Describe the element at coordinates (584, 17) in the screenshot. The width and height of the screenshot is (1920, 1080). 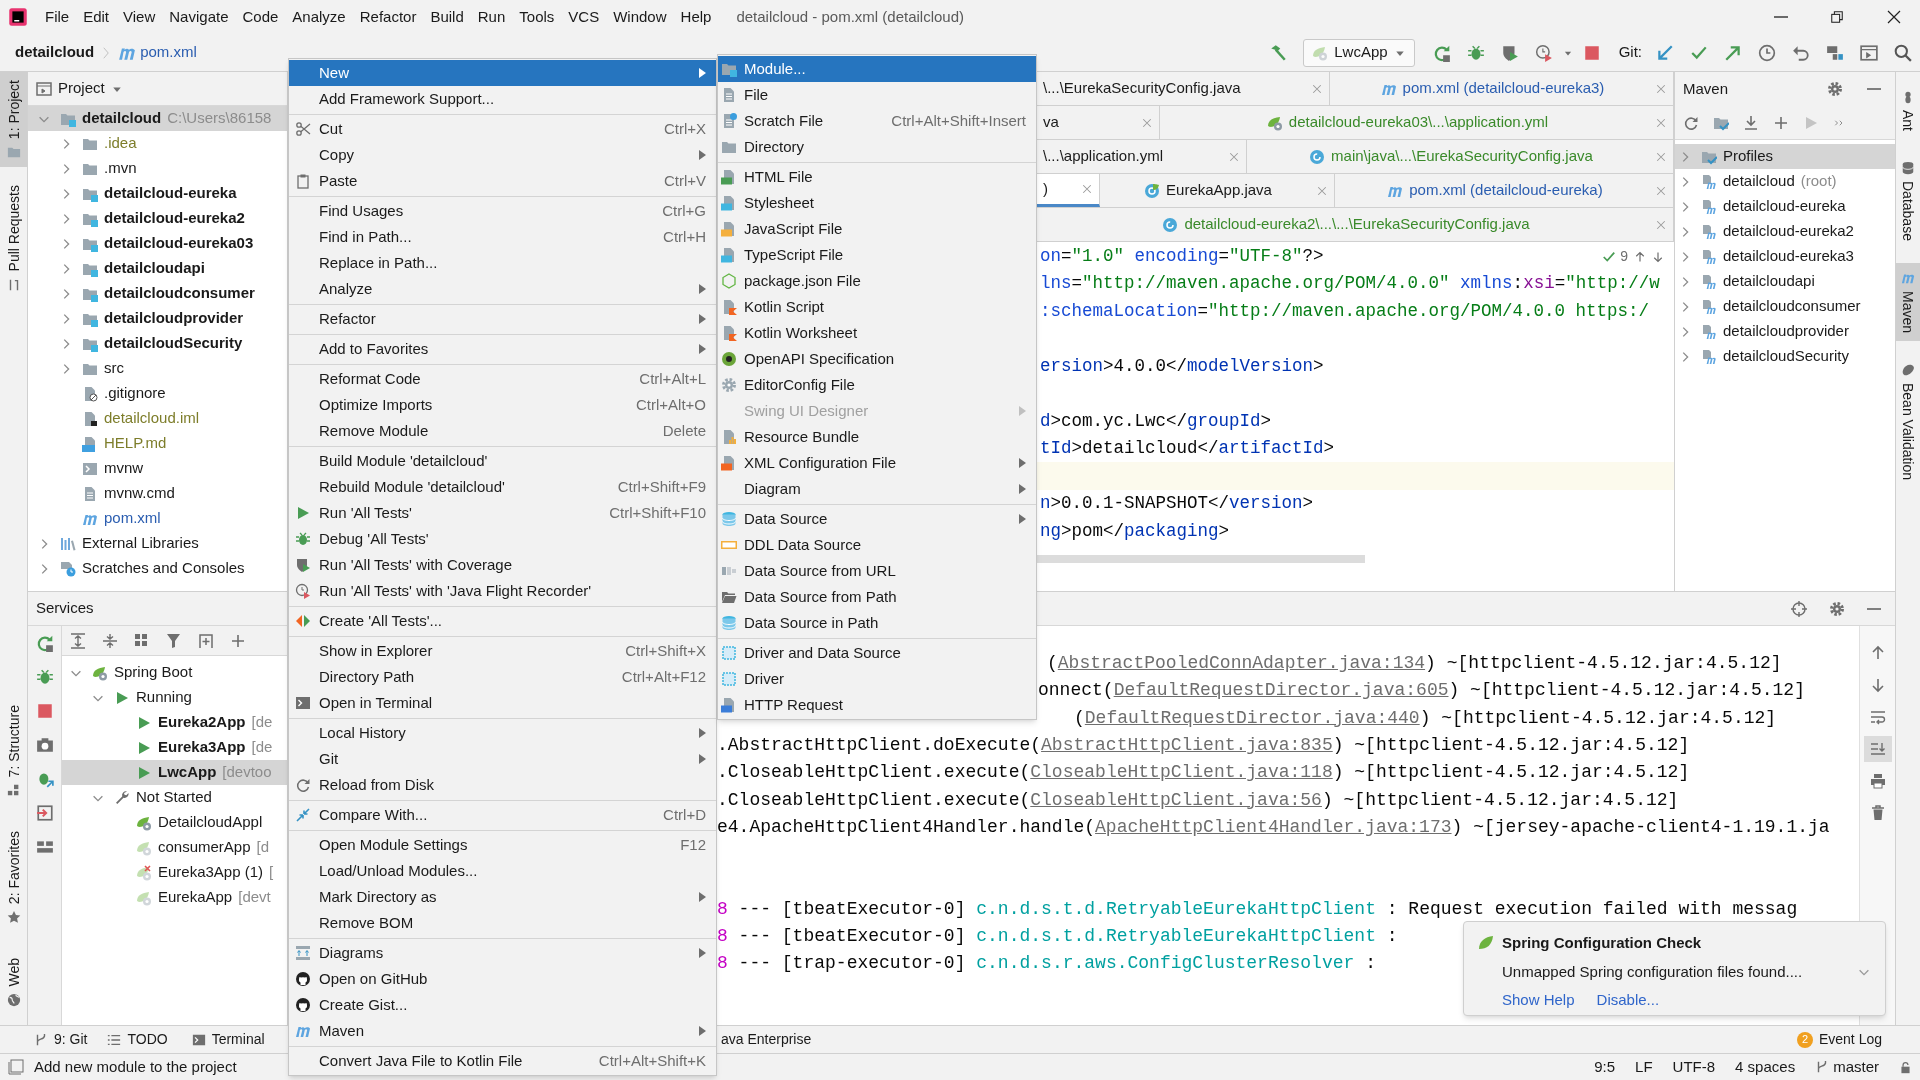
I see `menu-bar-item: VCS` at that location.